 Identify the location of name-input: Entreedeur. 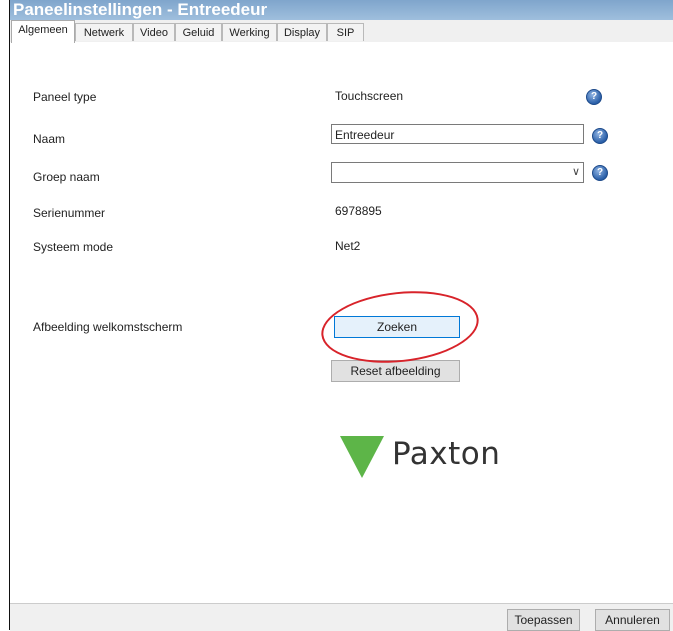
(457, 134).